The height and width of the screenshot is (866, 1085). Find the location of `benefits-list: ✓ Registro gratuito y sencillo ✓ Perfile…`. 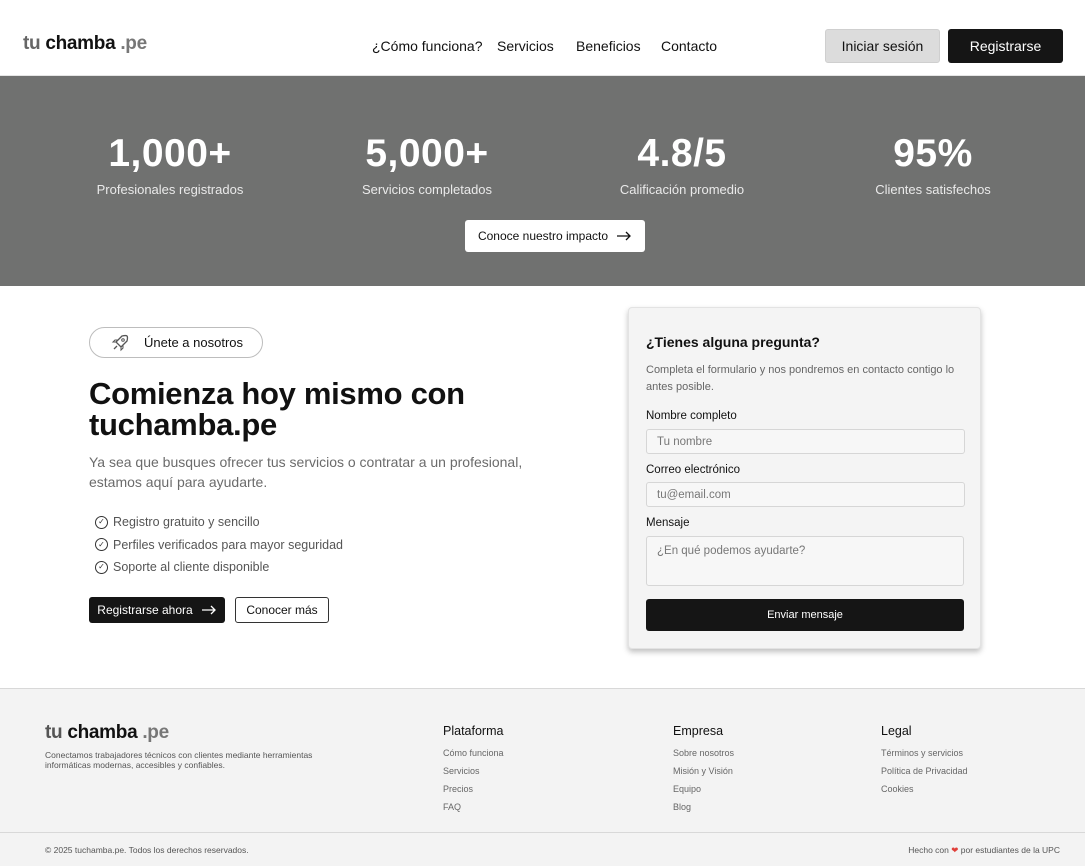

benefits-list: ✓ Registro gratuito y sencillo ✓ Perfile… is located at coordinates (219, 545).